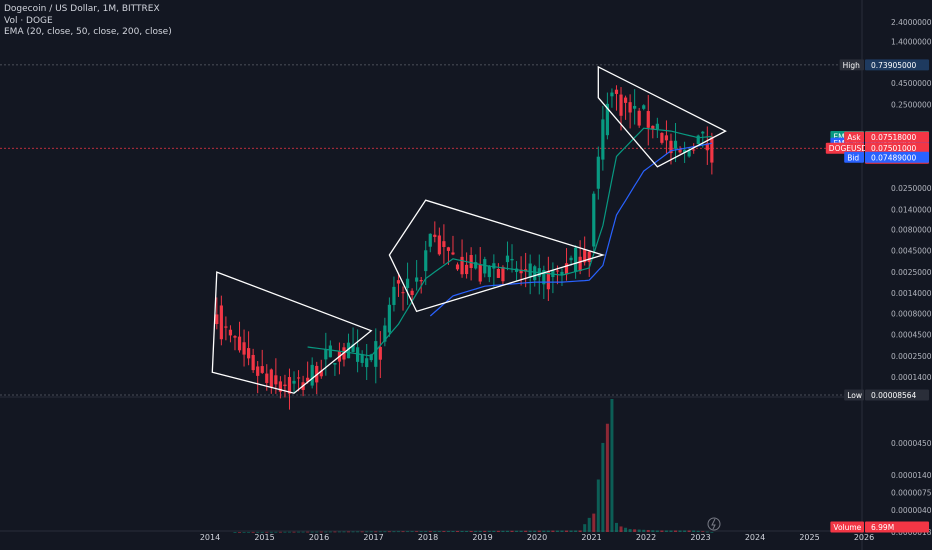 The height and width of the screenshot is (550, 932). I want to click on time-axis-label: 2026, so click(864, 537).